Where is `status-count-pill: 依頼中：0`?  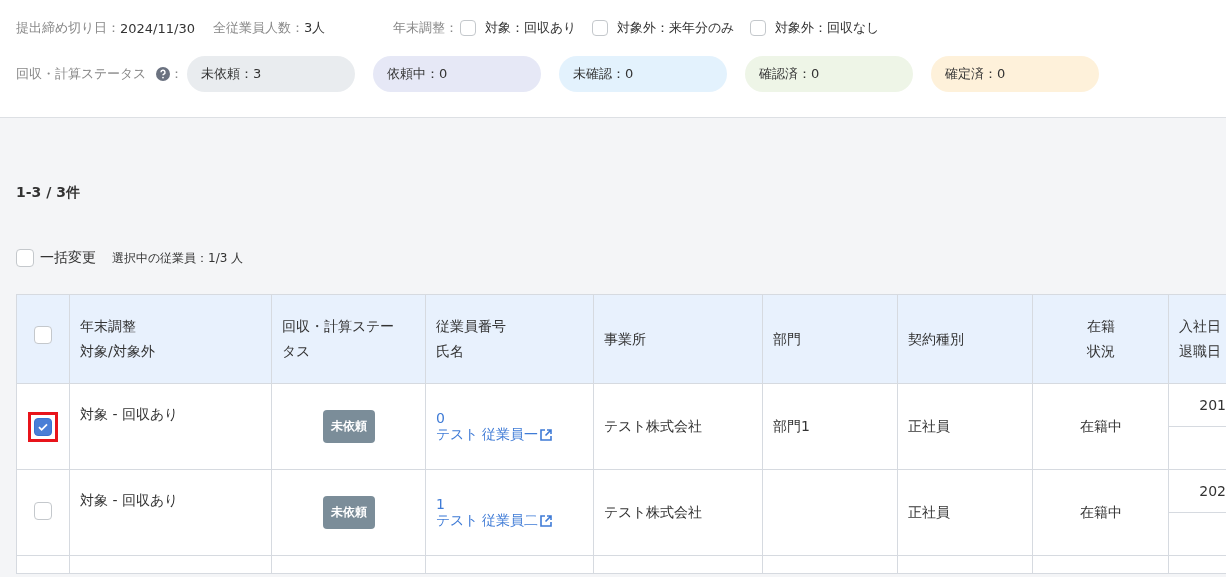
status-count-pill: 依頼中：0 is located at coordinates (457, 74).